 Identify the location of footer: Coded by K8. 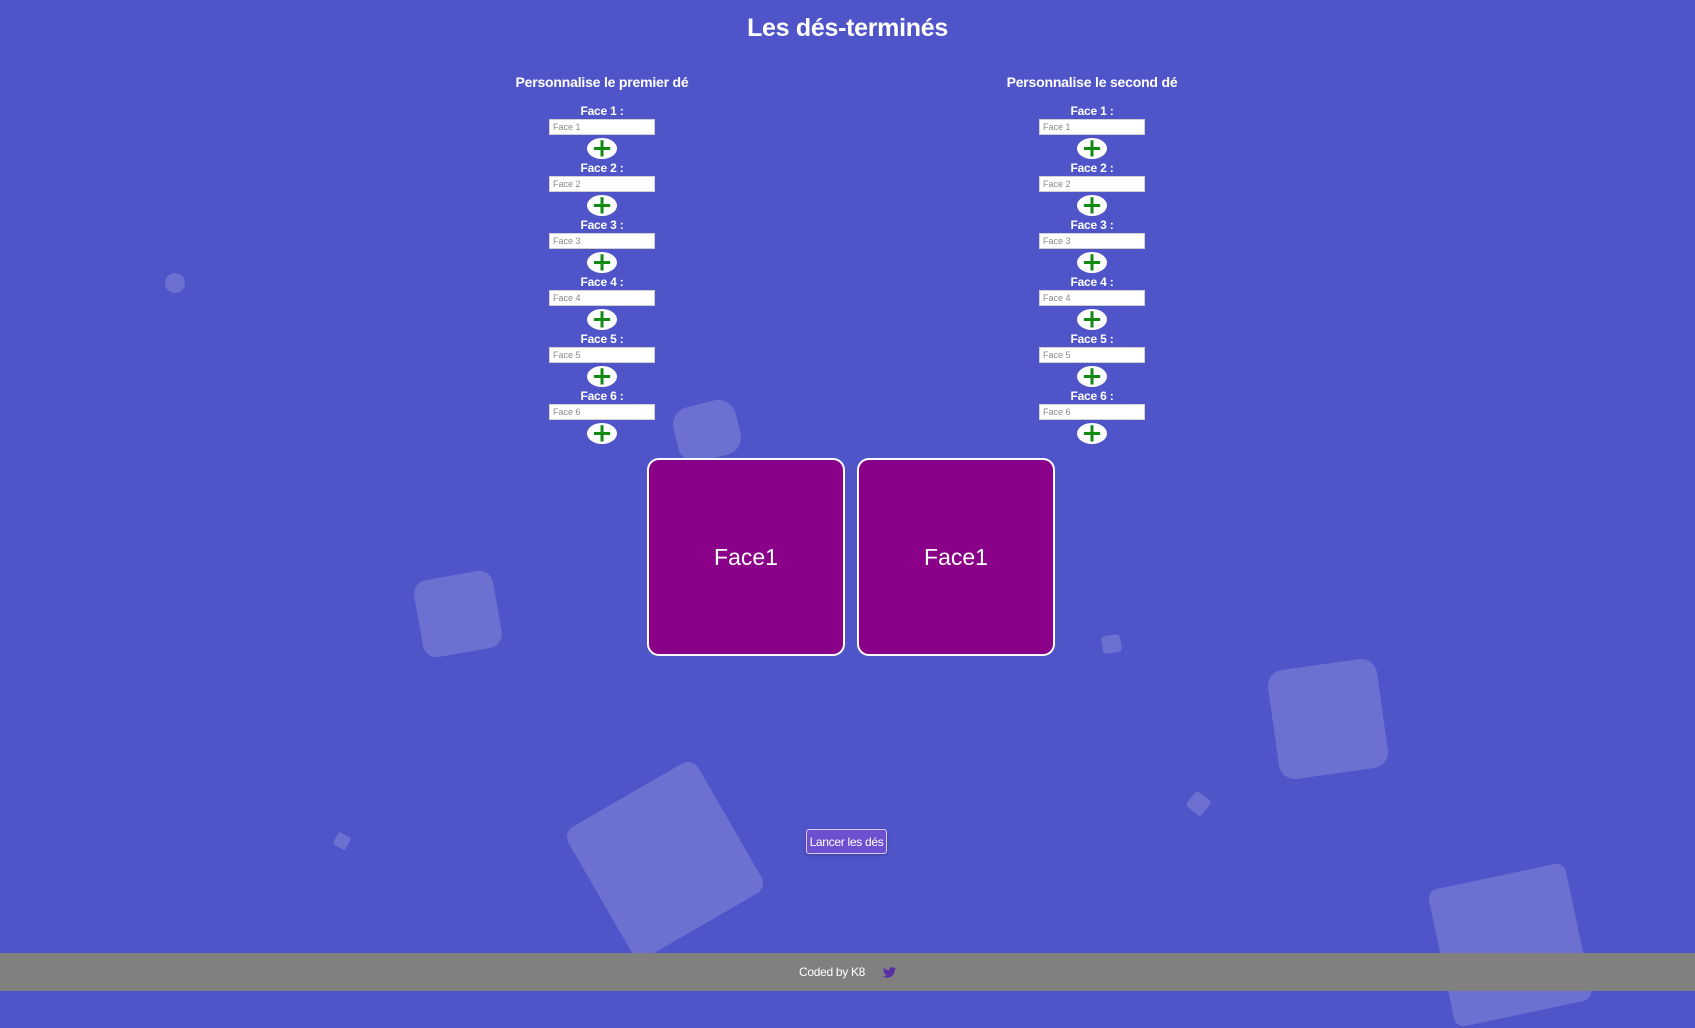
(847, 972).